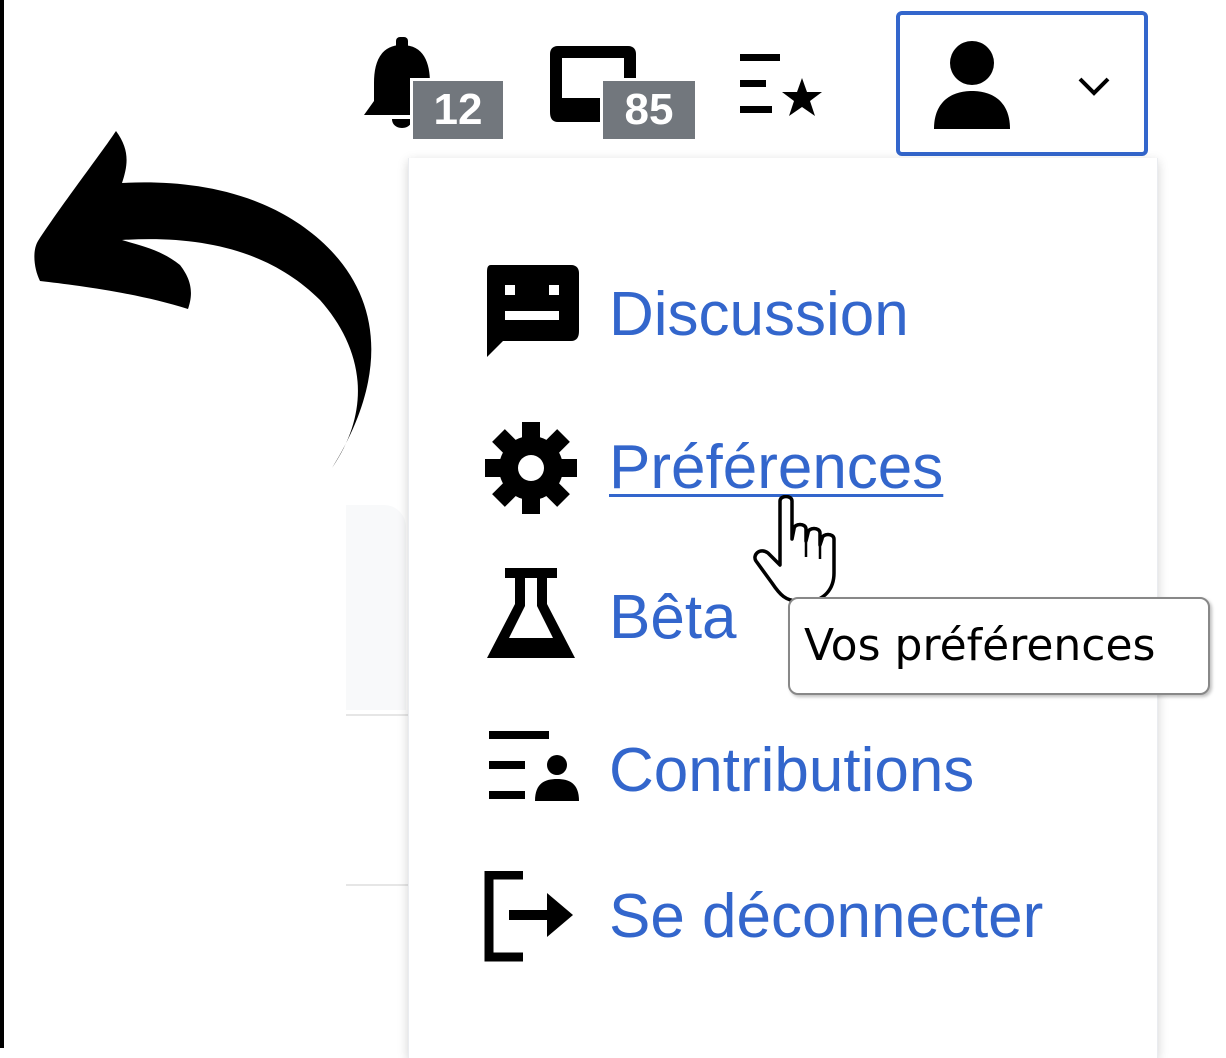 The height and width of the screenshot is (1058, 1226). Describe the element at coordinates (533, 311) in the screenshot. I see `talk-icon` at that location.